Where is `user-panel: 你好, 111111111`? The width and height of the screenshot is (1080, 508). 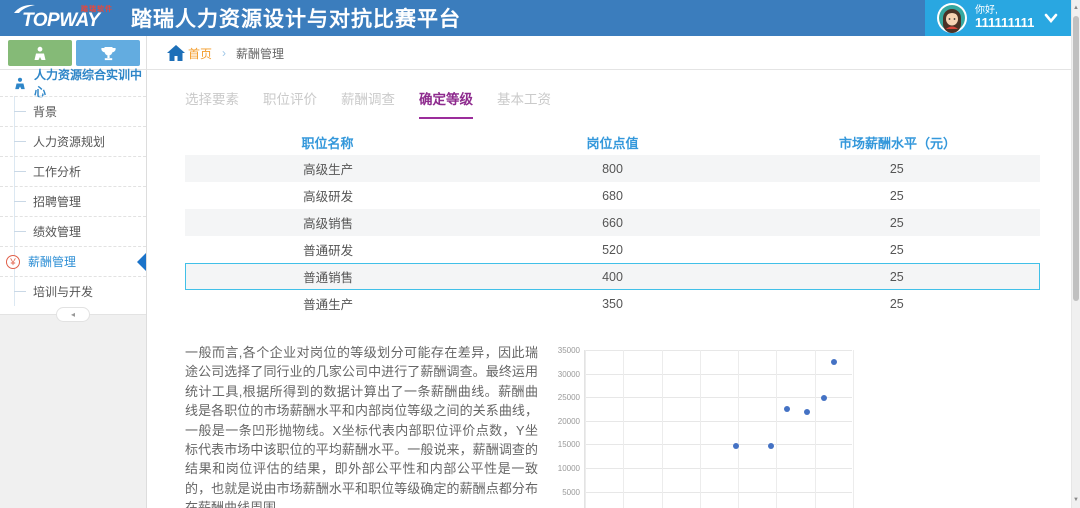 user-panel: 你好, 111111111 is located at coordinates (998, 18).